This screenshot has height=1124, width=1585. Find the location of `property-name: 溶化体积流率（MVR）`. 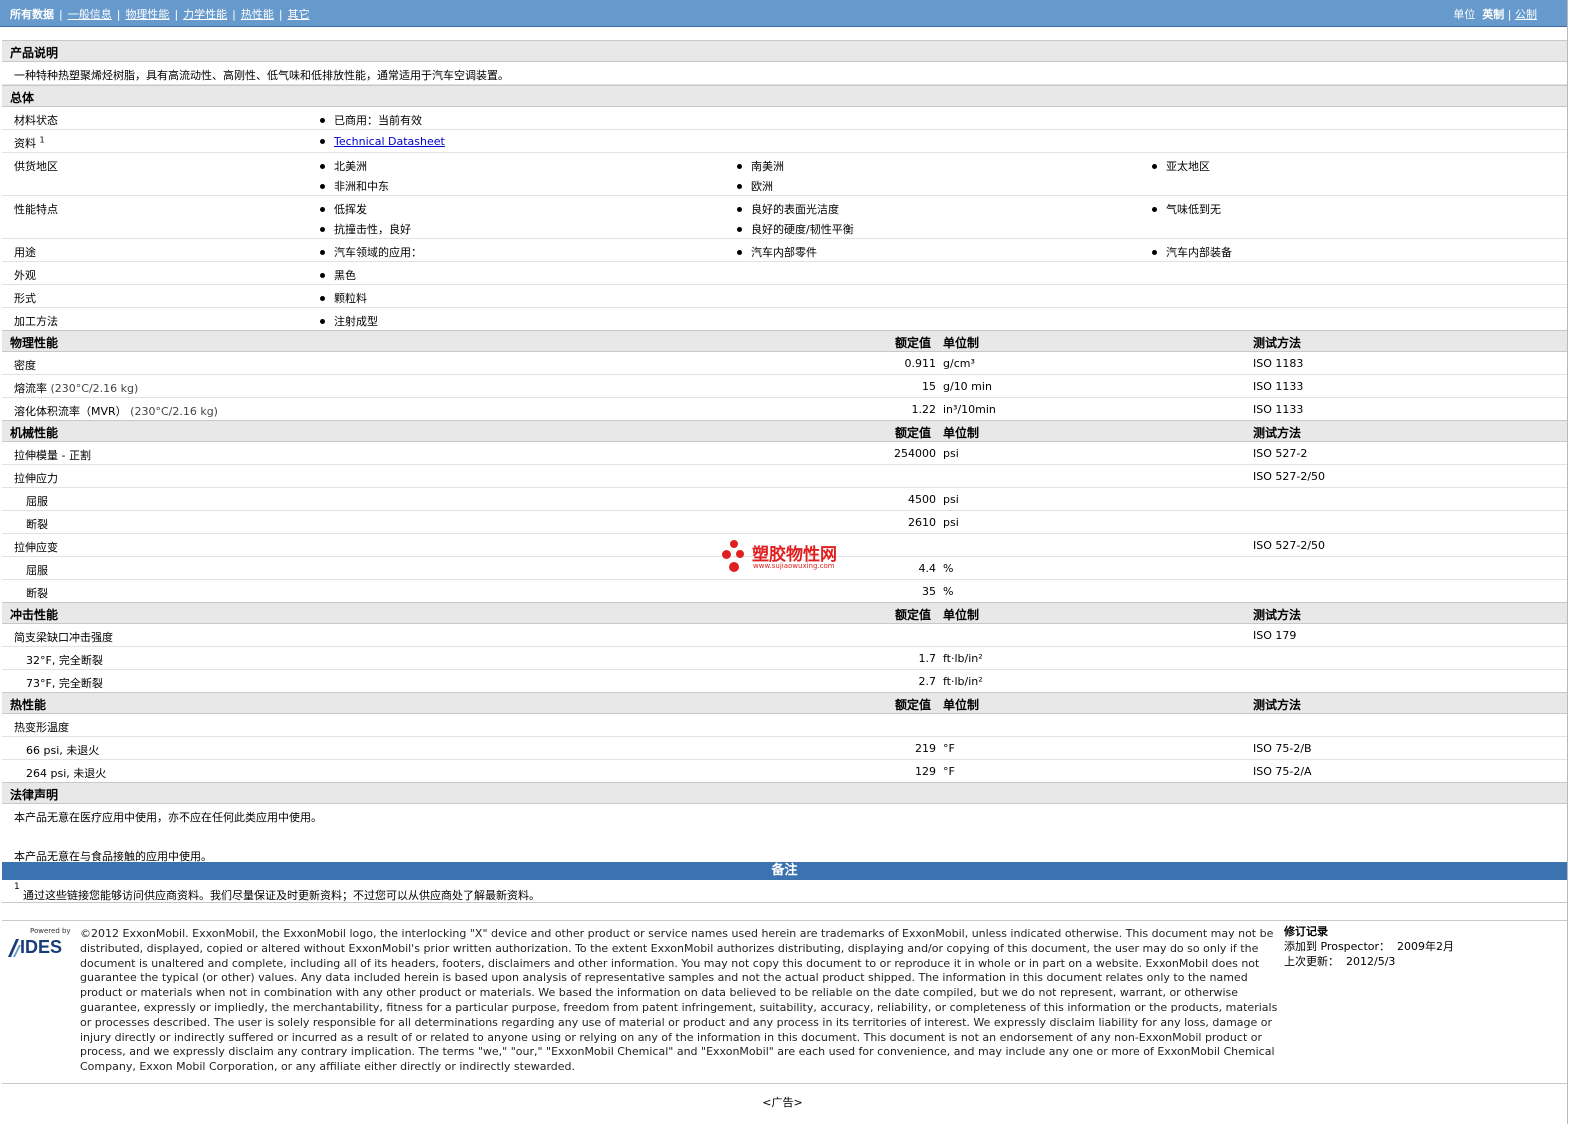

property-name: 溶化体积流率（MVR） is located at coordinates (70, 411).